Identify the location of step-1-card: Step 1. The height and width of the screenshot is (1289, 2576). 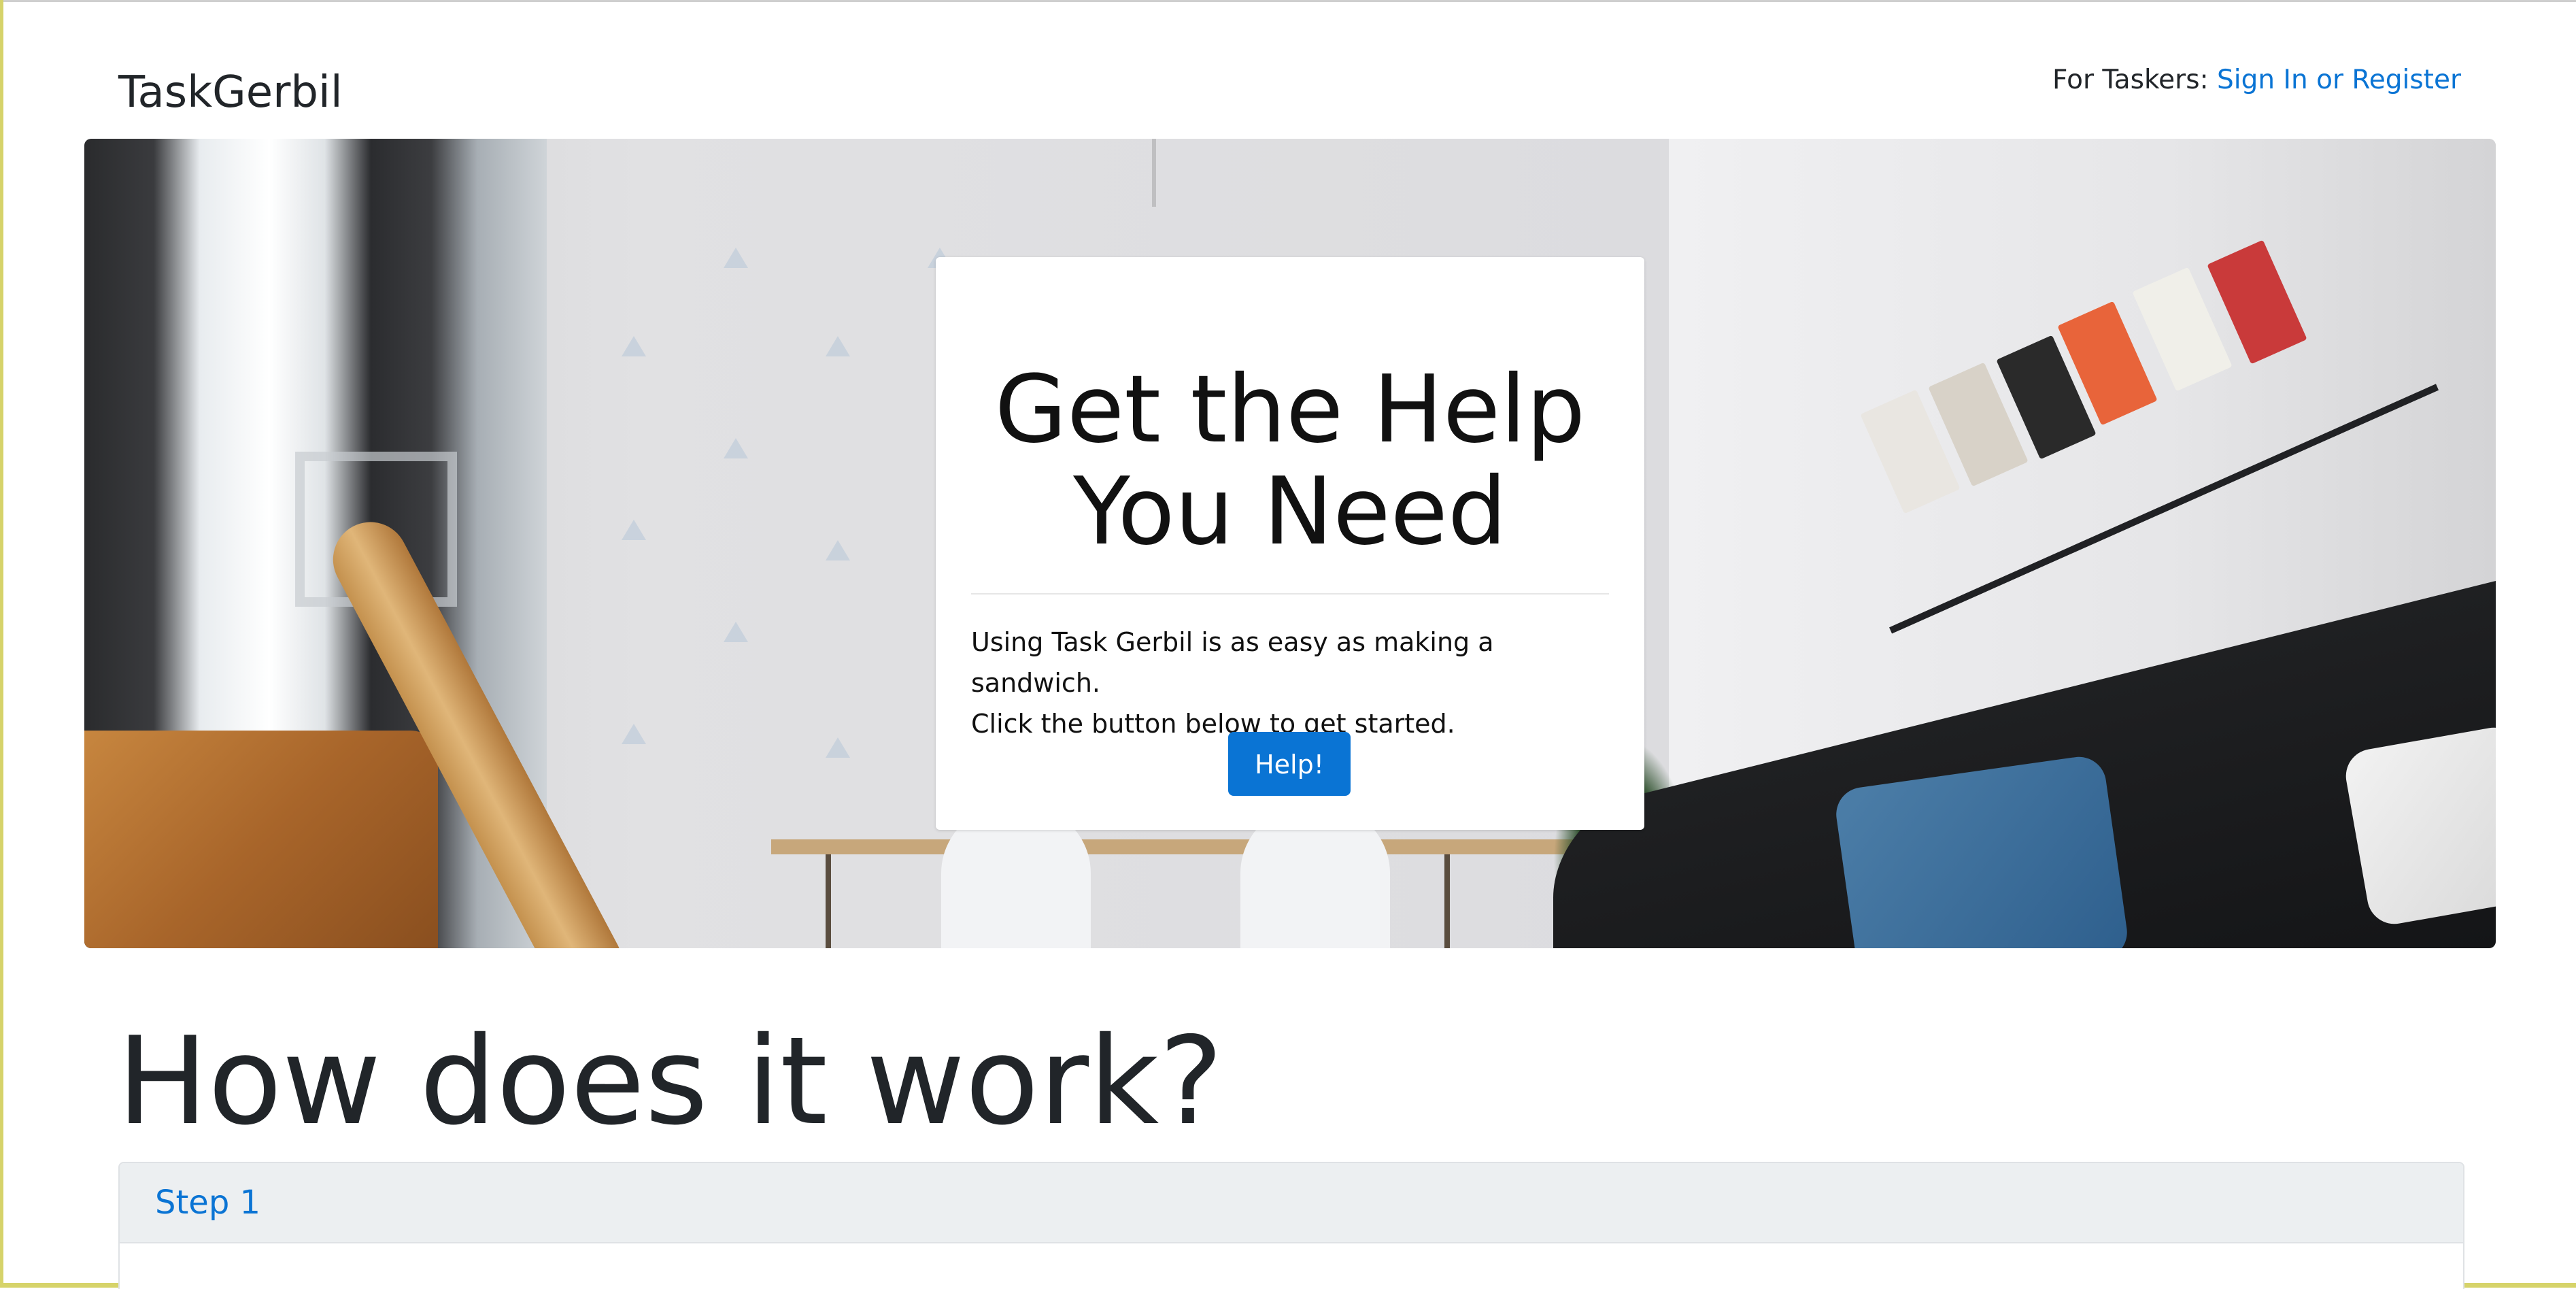
(1291, 1225).